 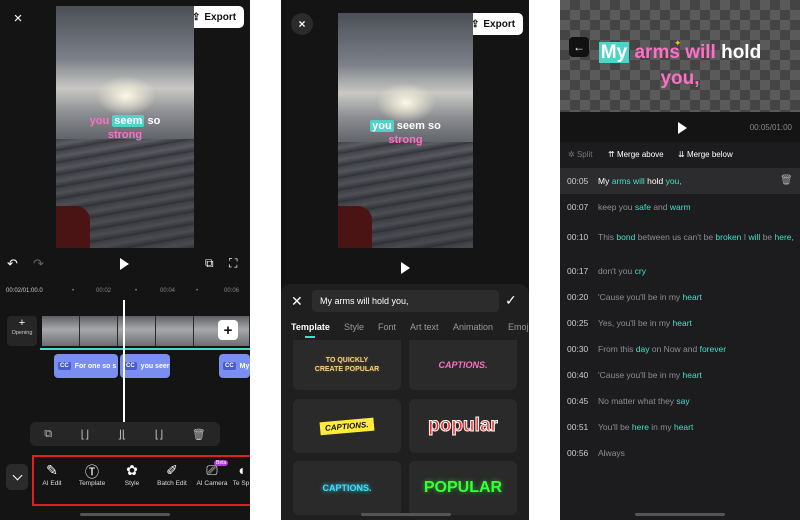 I want to click on player-bar: 00:05/01:00, so click(x=680, y=127).